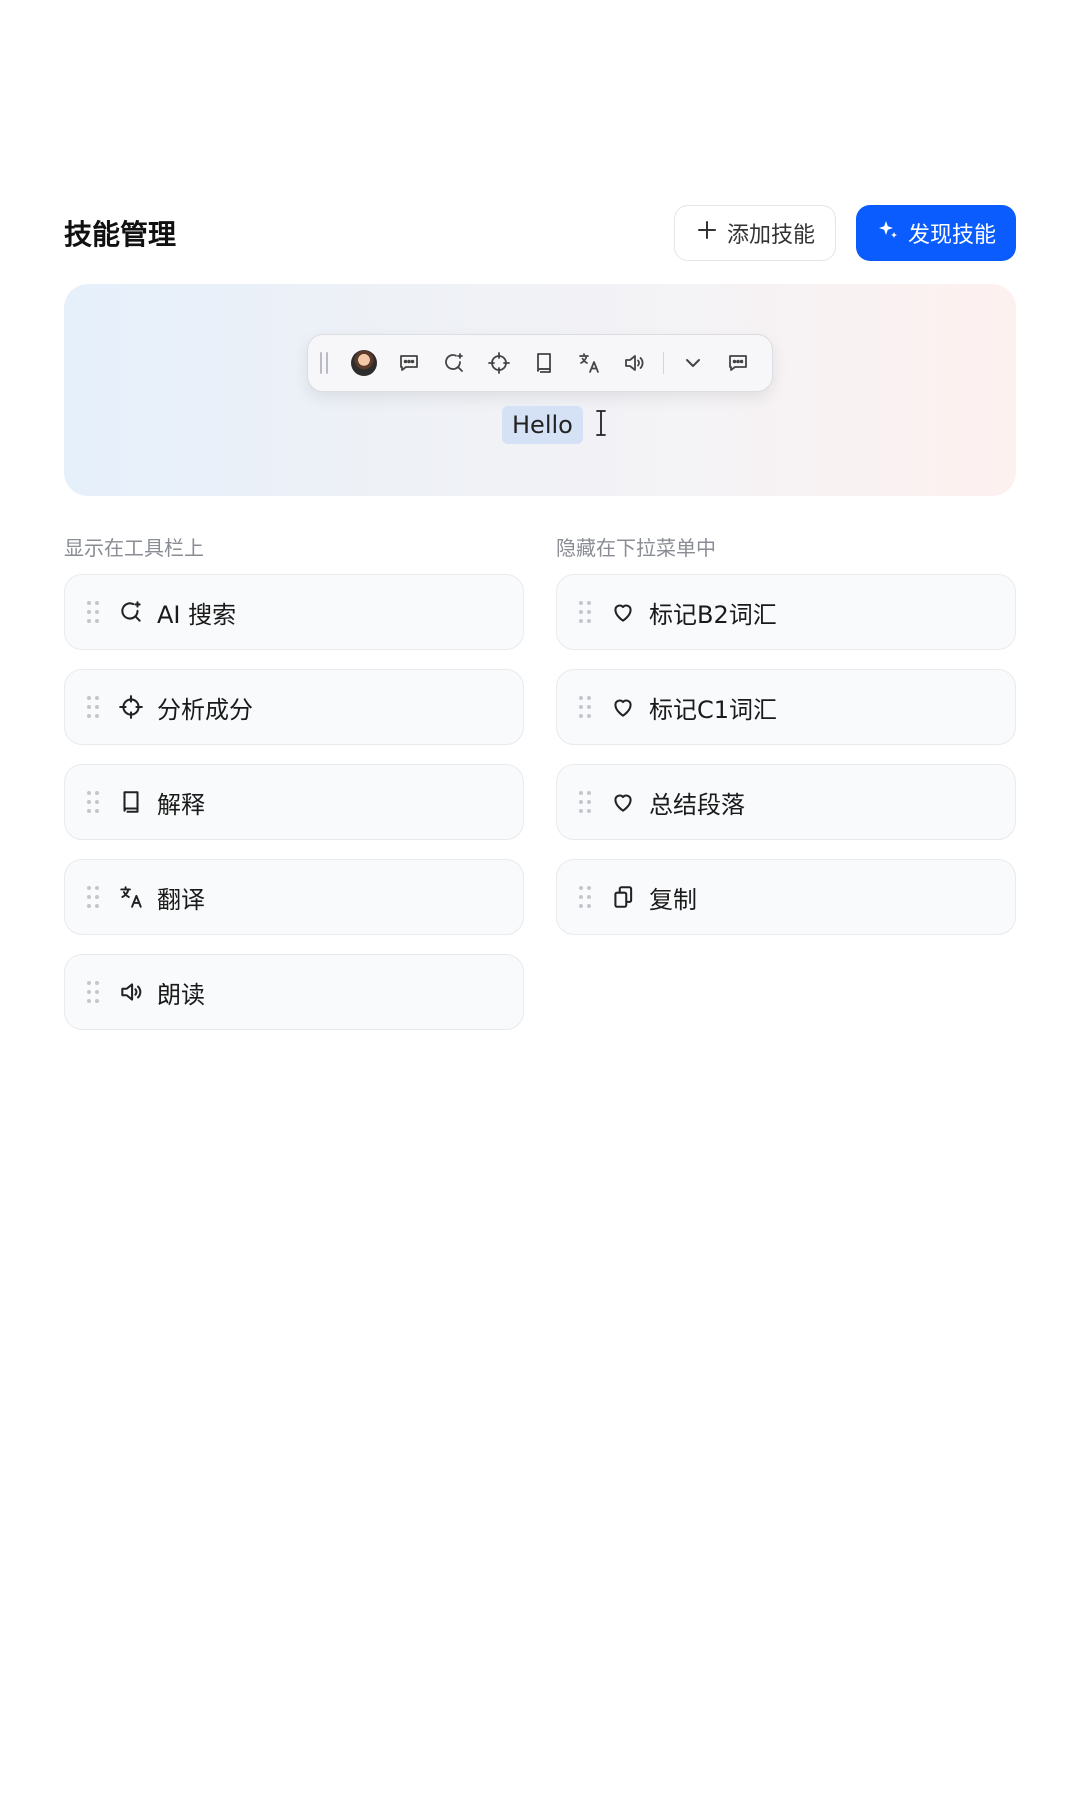 Image resolution: width=1080 pixels, height=1800 pixels. Describe the element at coordinates (786, 897) in the screenshot. I see `skill-item-copy: 复制` at that location.